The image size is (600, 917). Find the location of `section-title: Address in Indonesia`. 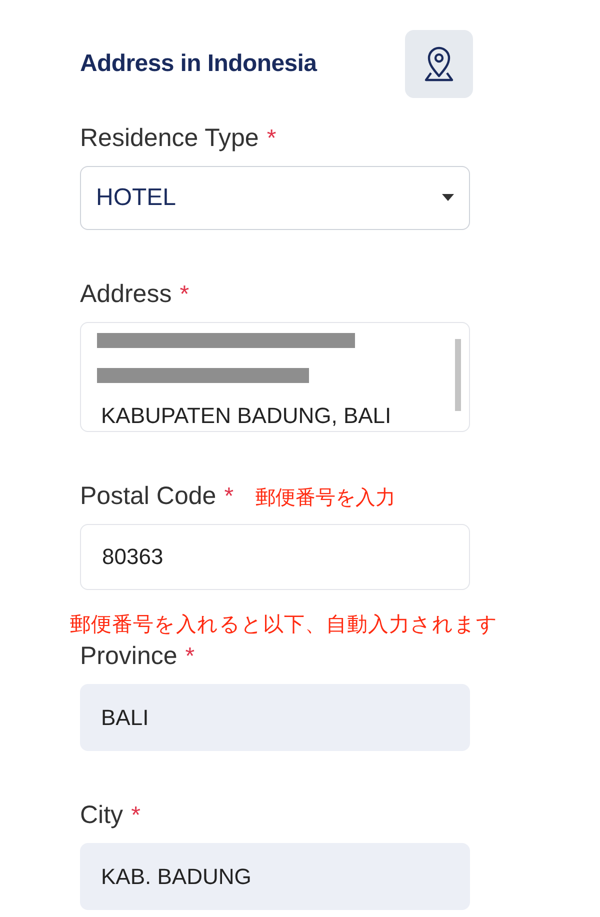

section-title: Address in Indonesia is located at coordinates (198, 64).